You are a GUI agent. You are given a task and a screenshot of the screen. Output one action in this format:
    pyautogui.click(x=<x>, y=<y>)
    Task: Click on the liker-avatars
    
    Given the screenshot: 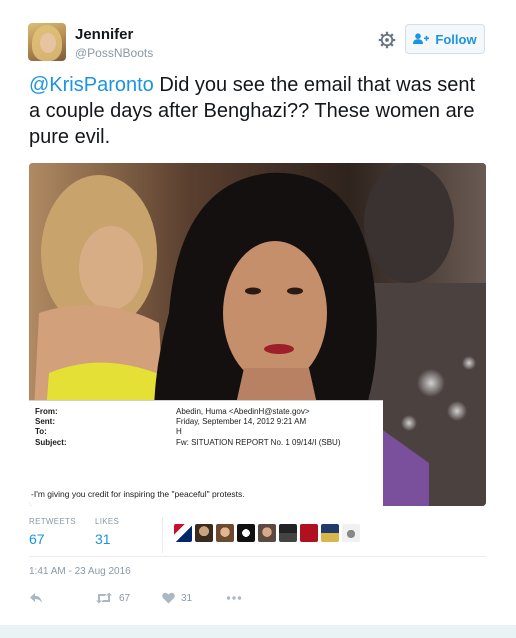 What is the action you would take?
    pyautogui.click(x=267, y=535)
    